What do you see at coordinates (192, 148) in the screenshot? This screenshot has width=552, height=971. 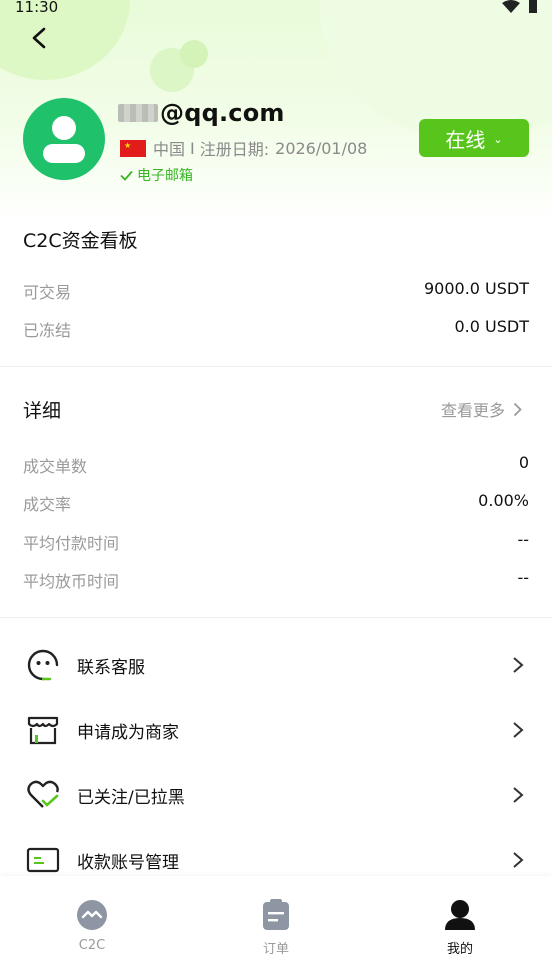 I see `meta-separator: I` at bounding box center [192, 148].